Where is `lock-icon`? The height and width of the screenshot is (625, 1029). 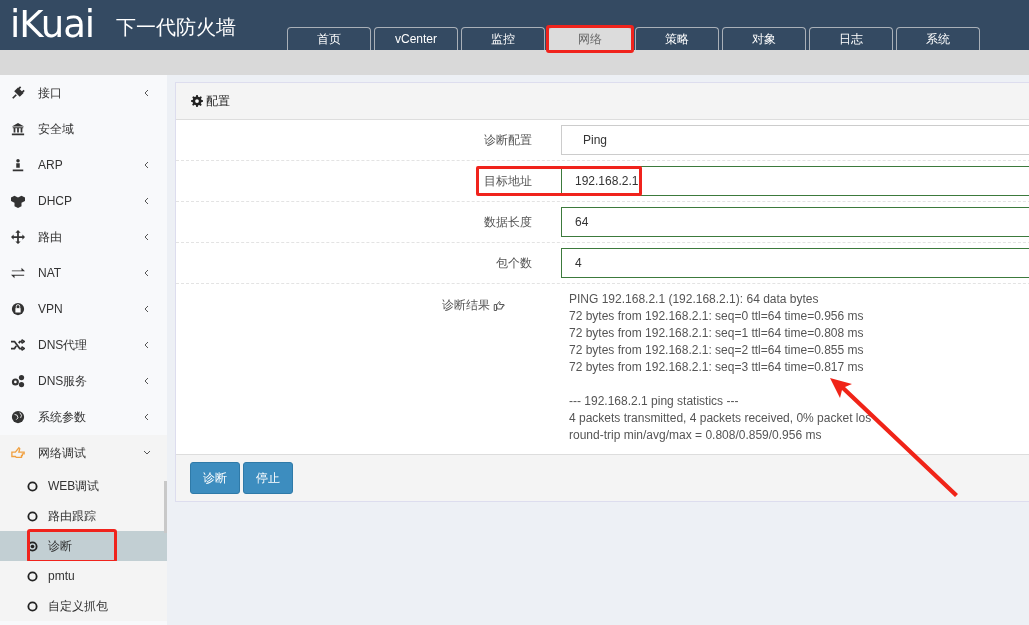 lock-icon is located at coordinates (18, 309).